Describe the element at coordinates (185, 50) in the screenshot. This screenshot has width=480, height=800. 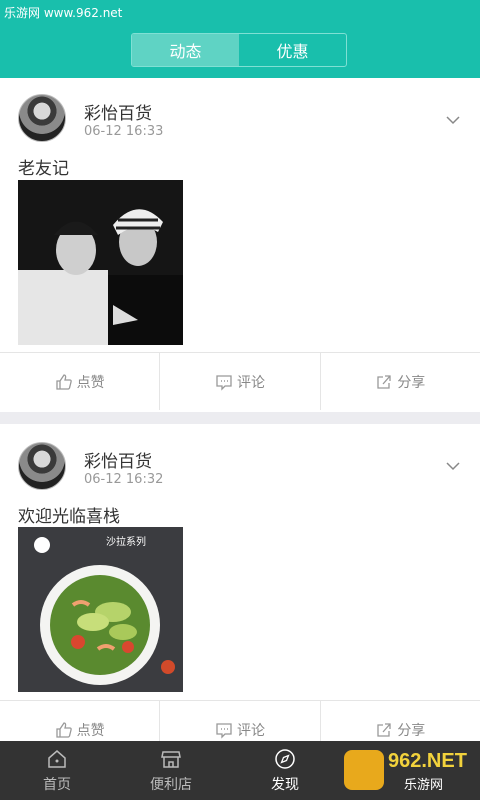
I see `tab-dongtai: 动态` at that location.